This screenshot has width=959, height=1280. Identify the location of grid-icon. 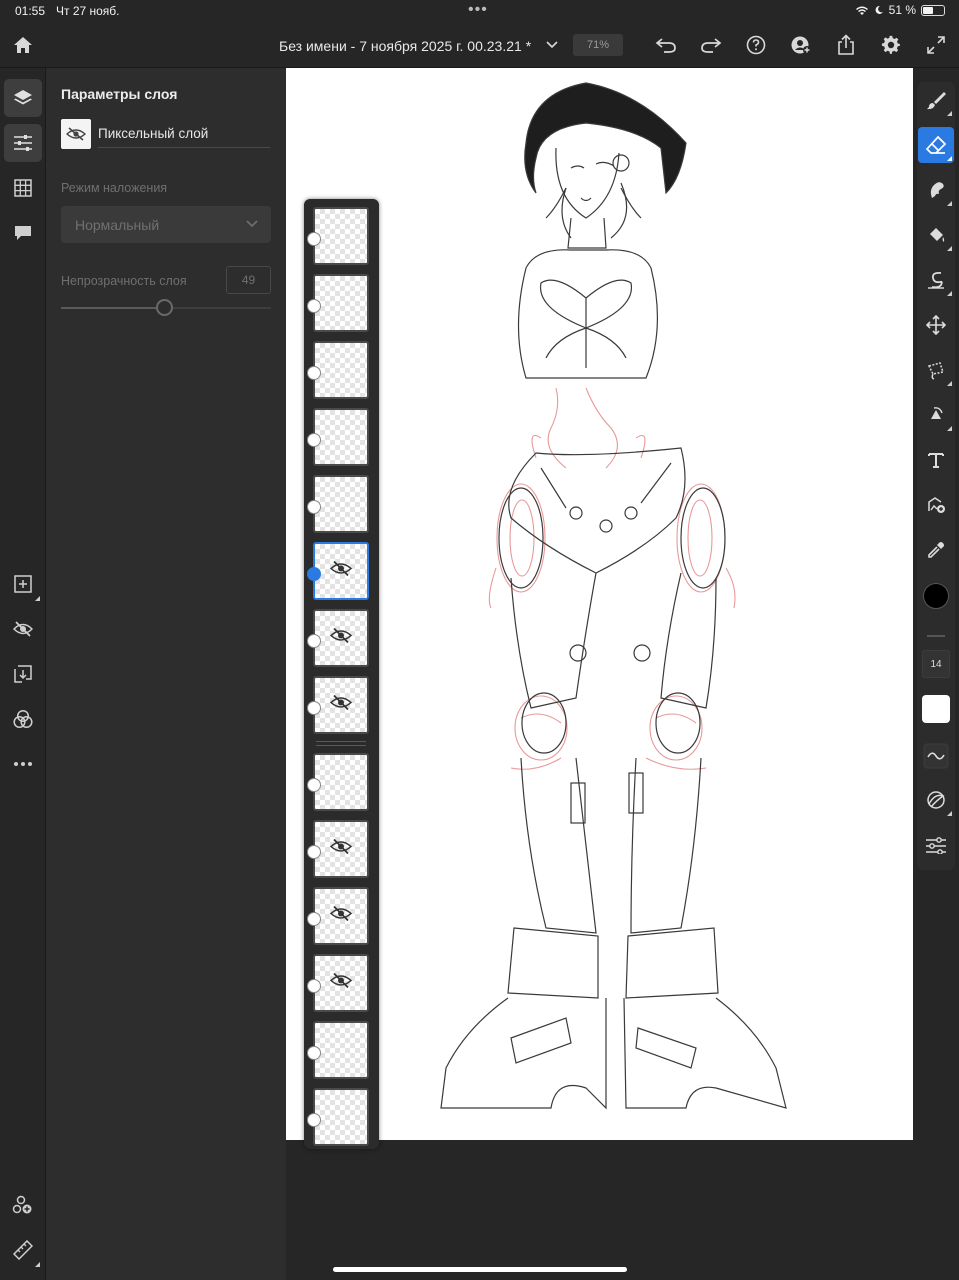
(23, 188).